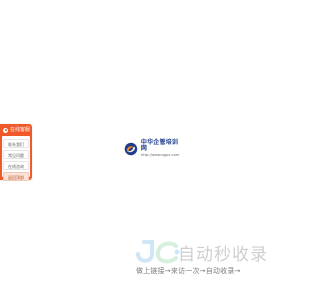 Image resolution: width=320 pixels, height=300 pixels. What do you see at coordinates (158, 252) in the screenshot?
I see `watermark-logo-icon` at bounding box center [158, 252].